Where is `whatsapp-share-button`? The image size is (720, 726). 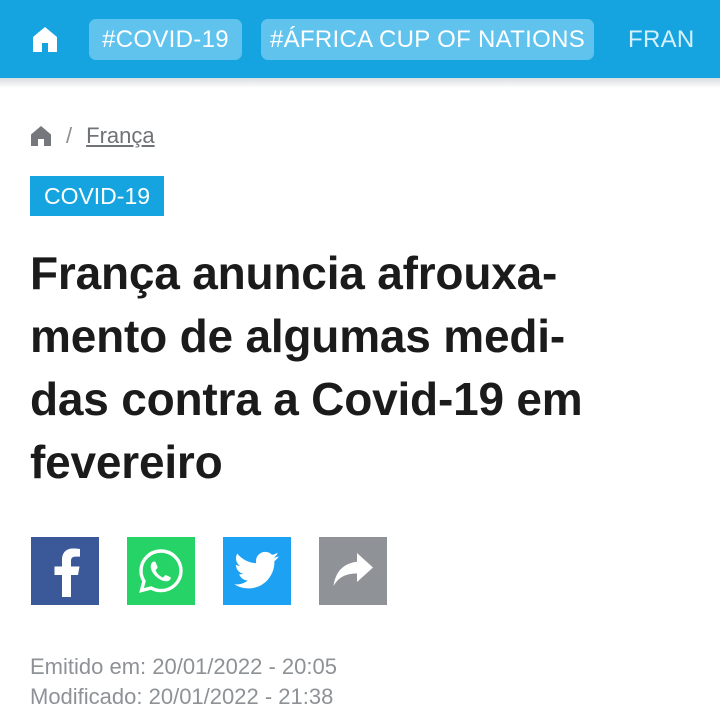
whatsapp-share-button is located at coordinates (161, 571).